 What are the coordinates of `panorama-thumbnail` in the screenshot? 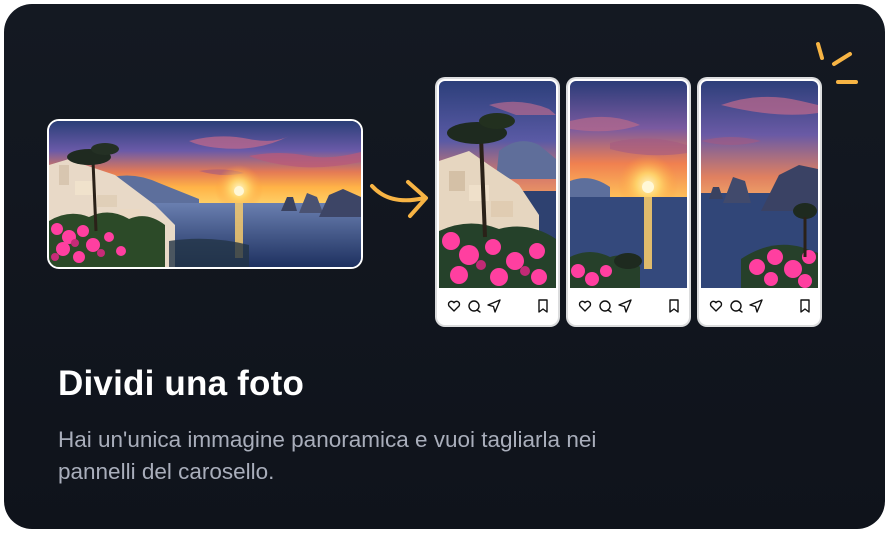 It's located at (205, 194).